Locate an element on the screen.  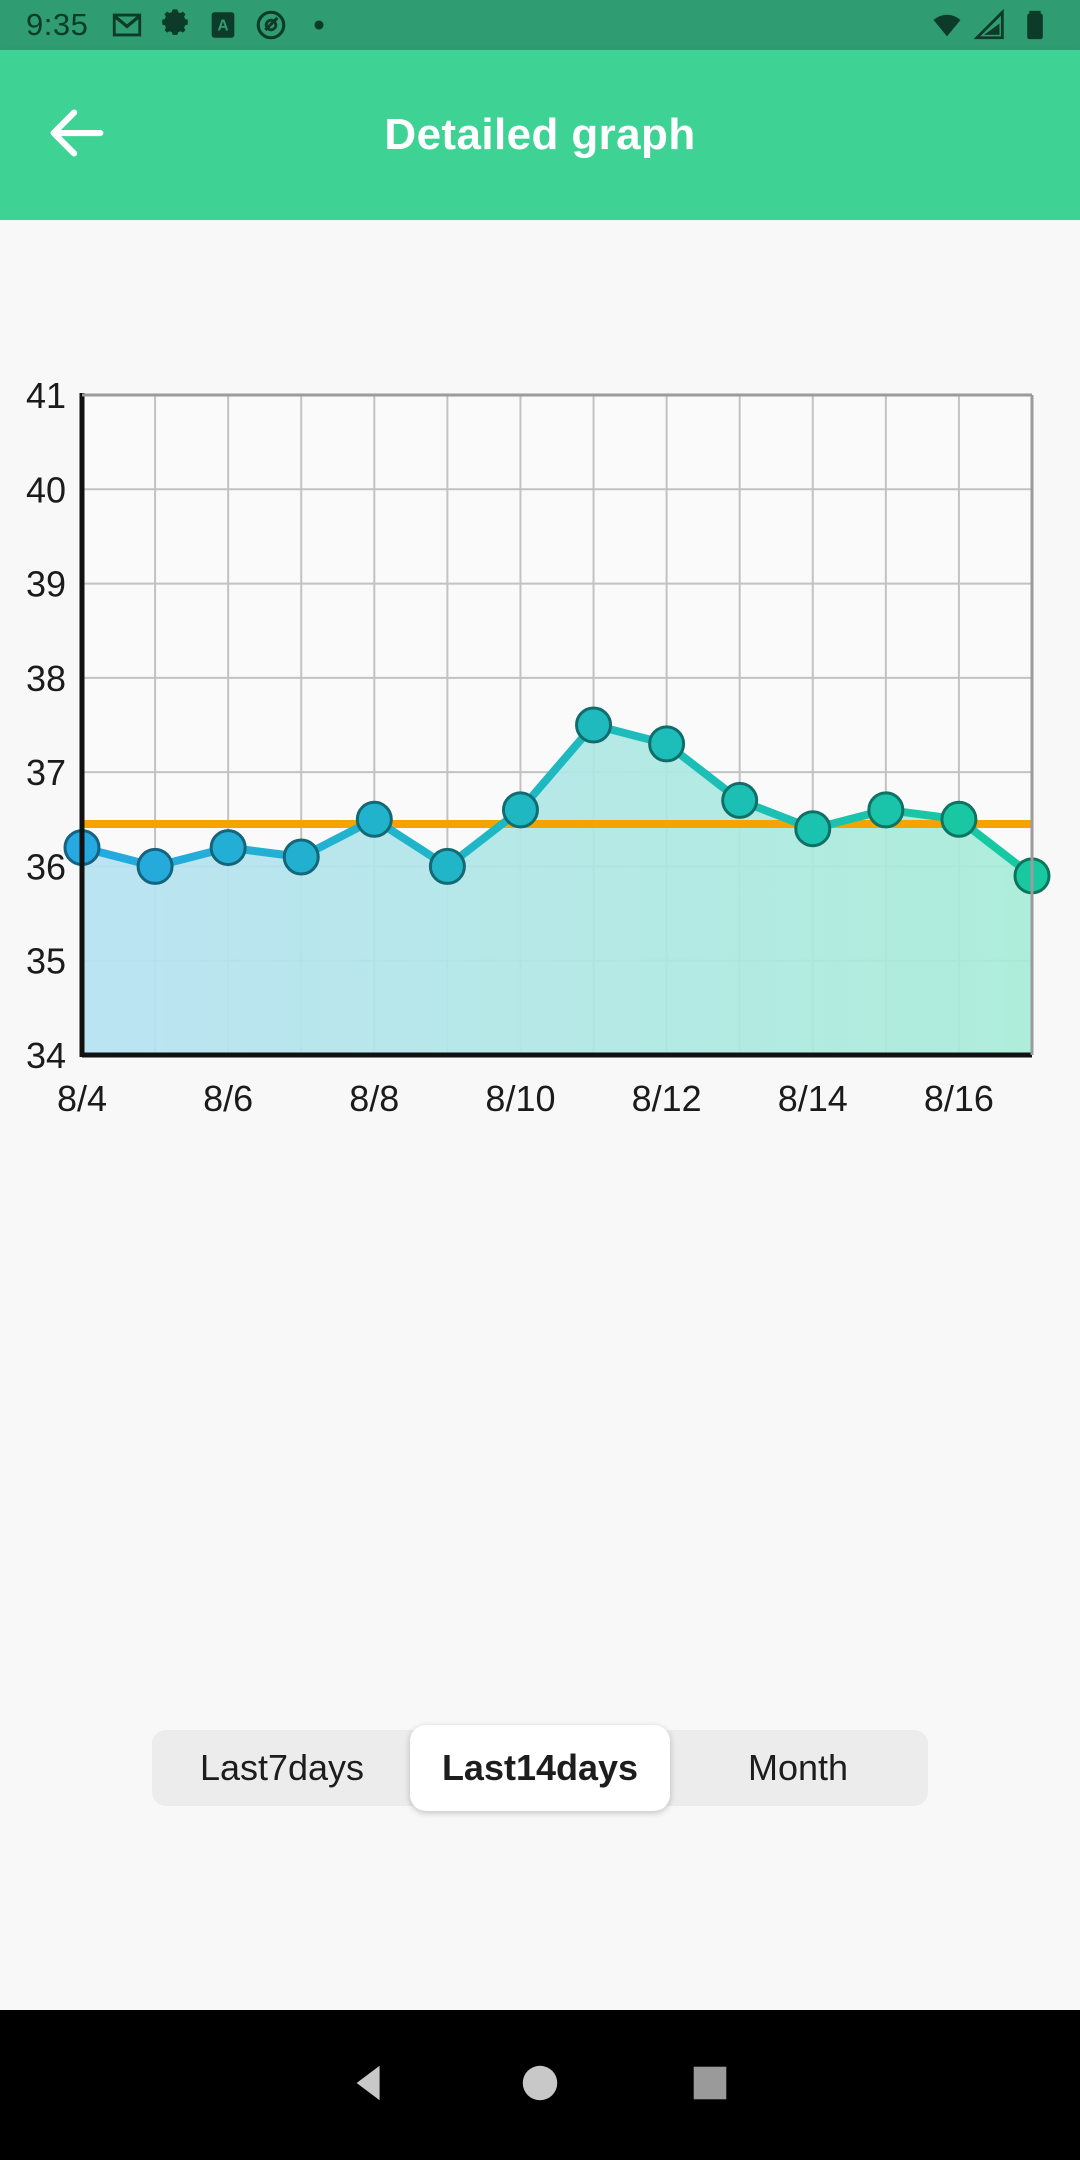
x-tick-label: 8/6 is located at coordinates (228, 1098).